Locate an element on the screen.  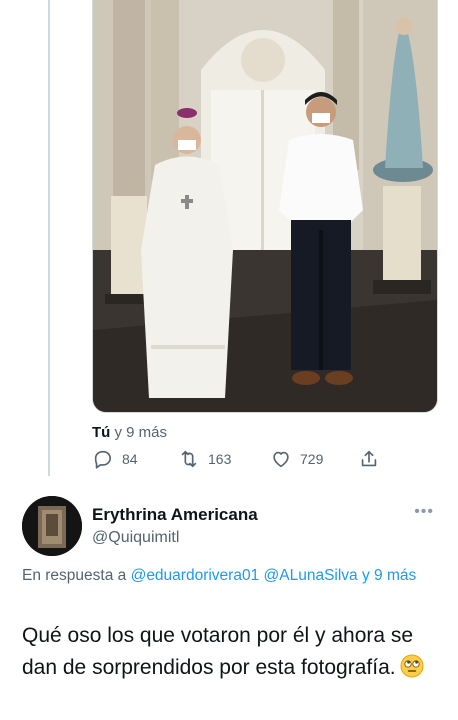
retweet-icon is located at coordinates (189, 459).